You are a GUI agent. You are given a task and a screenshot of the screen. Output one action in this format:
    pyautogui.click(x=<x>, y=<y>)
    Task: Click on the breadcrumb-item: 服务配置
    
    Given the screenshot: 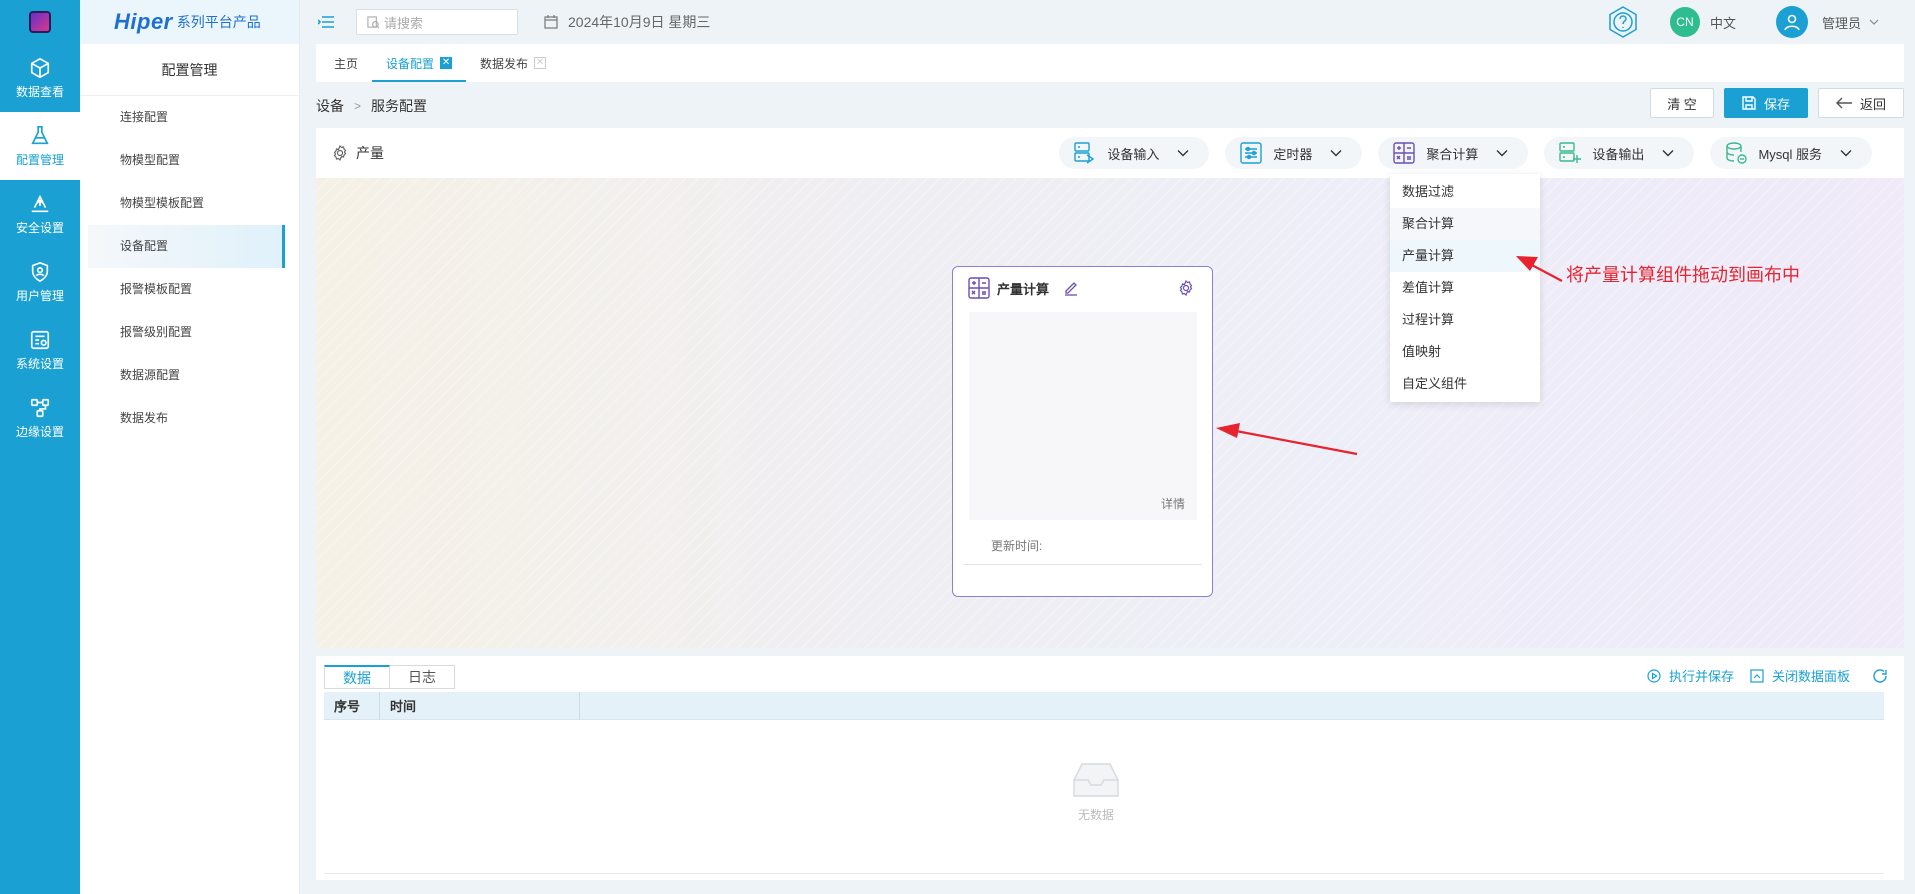 What is the action you would take?
    pyautogui.click(x=399, y=106)
    